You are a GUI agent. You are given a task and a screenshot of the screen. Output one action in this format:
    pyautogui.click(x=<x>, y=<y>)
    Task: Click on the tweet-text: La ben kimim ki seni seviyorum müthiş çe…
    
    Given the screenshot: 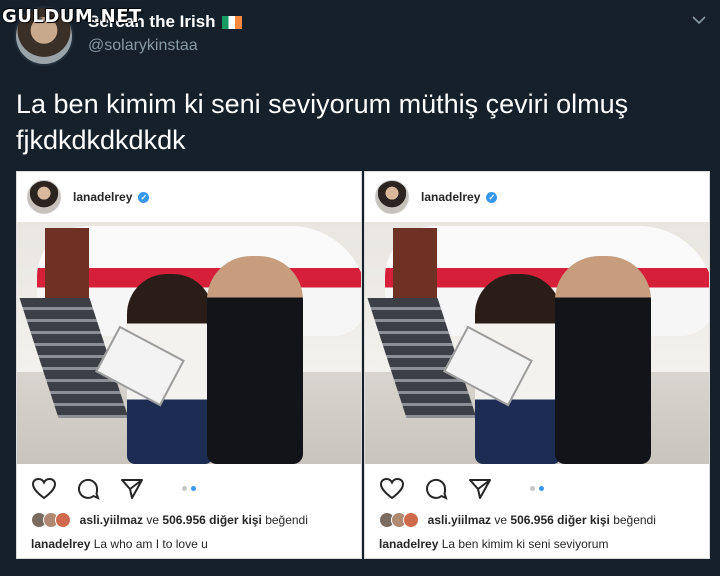 What is the action you would take?
    pyautogui.click(x=322, y=122)
    